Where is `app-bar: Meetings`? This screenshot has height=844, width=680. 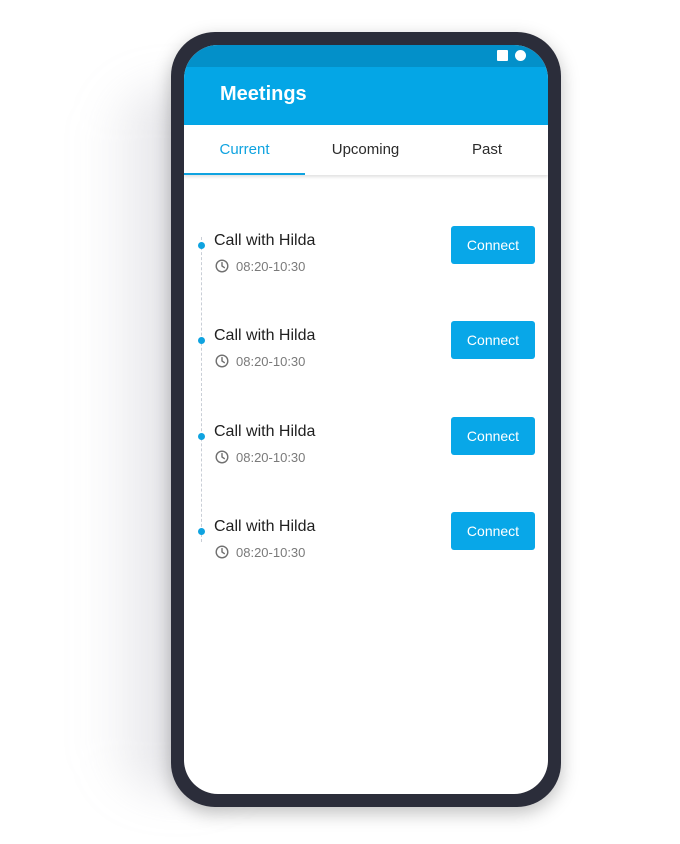 app-bar: Meetings is located at coordinates (366, 96).